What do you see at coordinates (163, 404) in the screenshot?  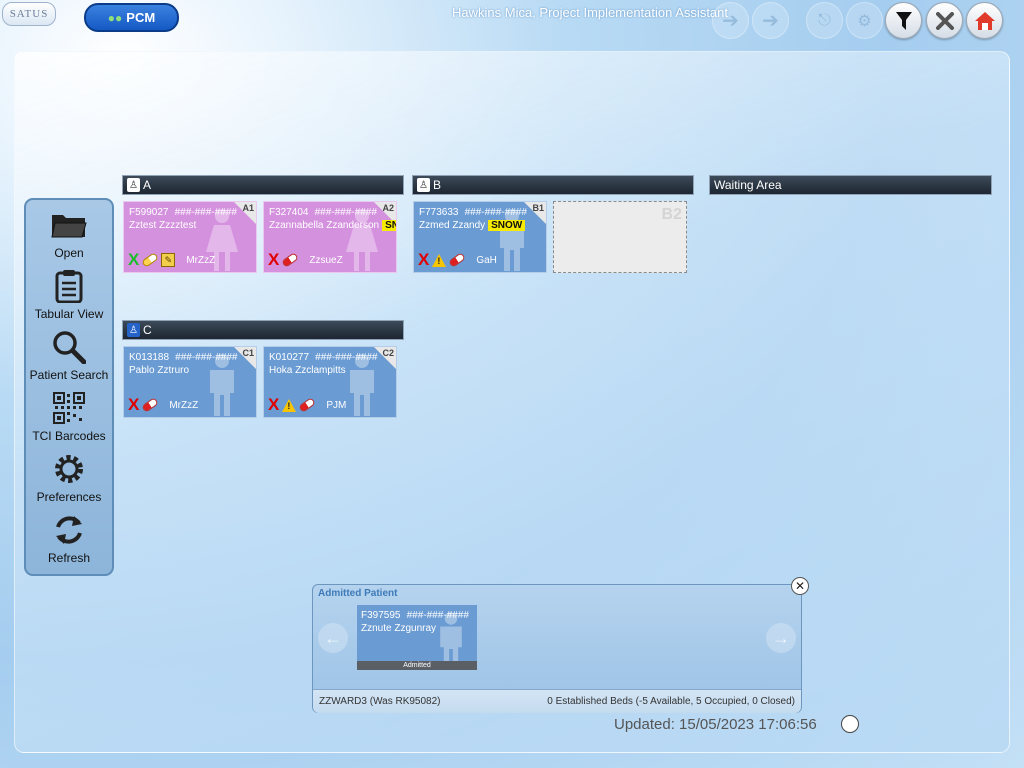 I see `patient-indicators: X MrZzZ` at bounding box center [163, 404].